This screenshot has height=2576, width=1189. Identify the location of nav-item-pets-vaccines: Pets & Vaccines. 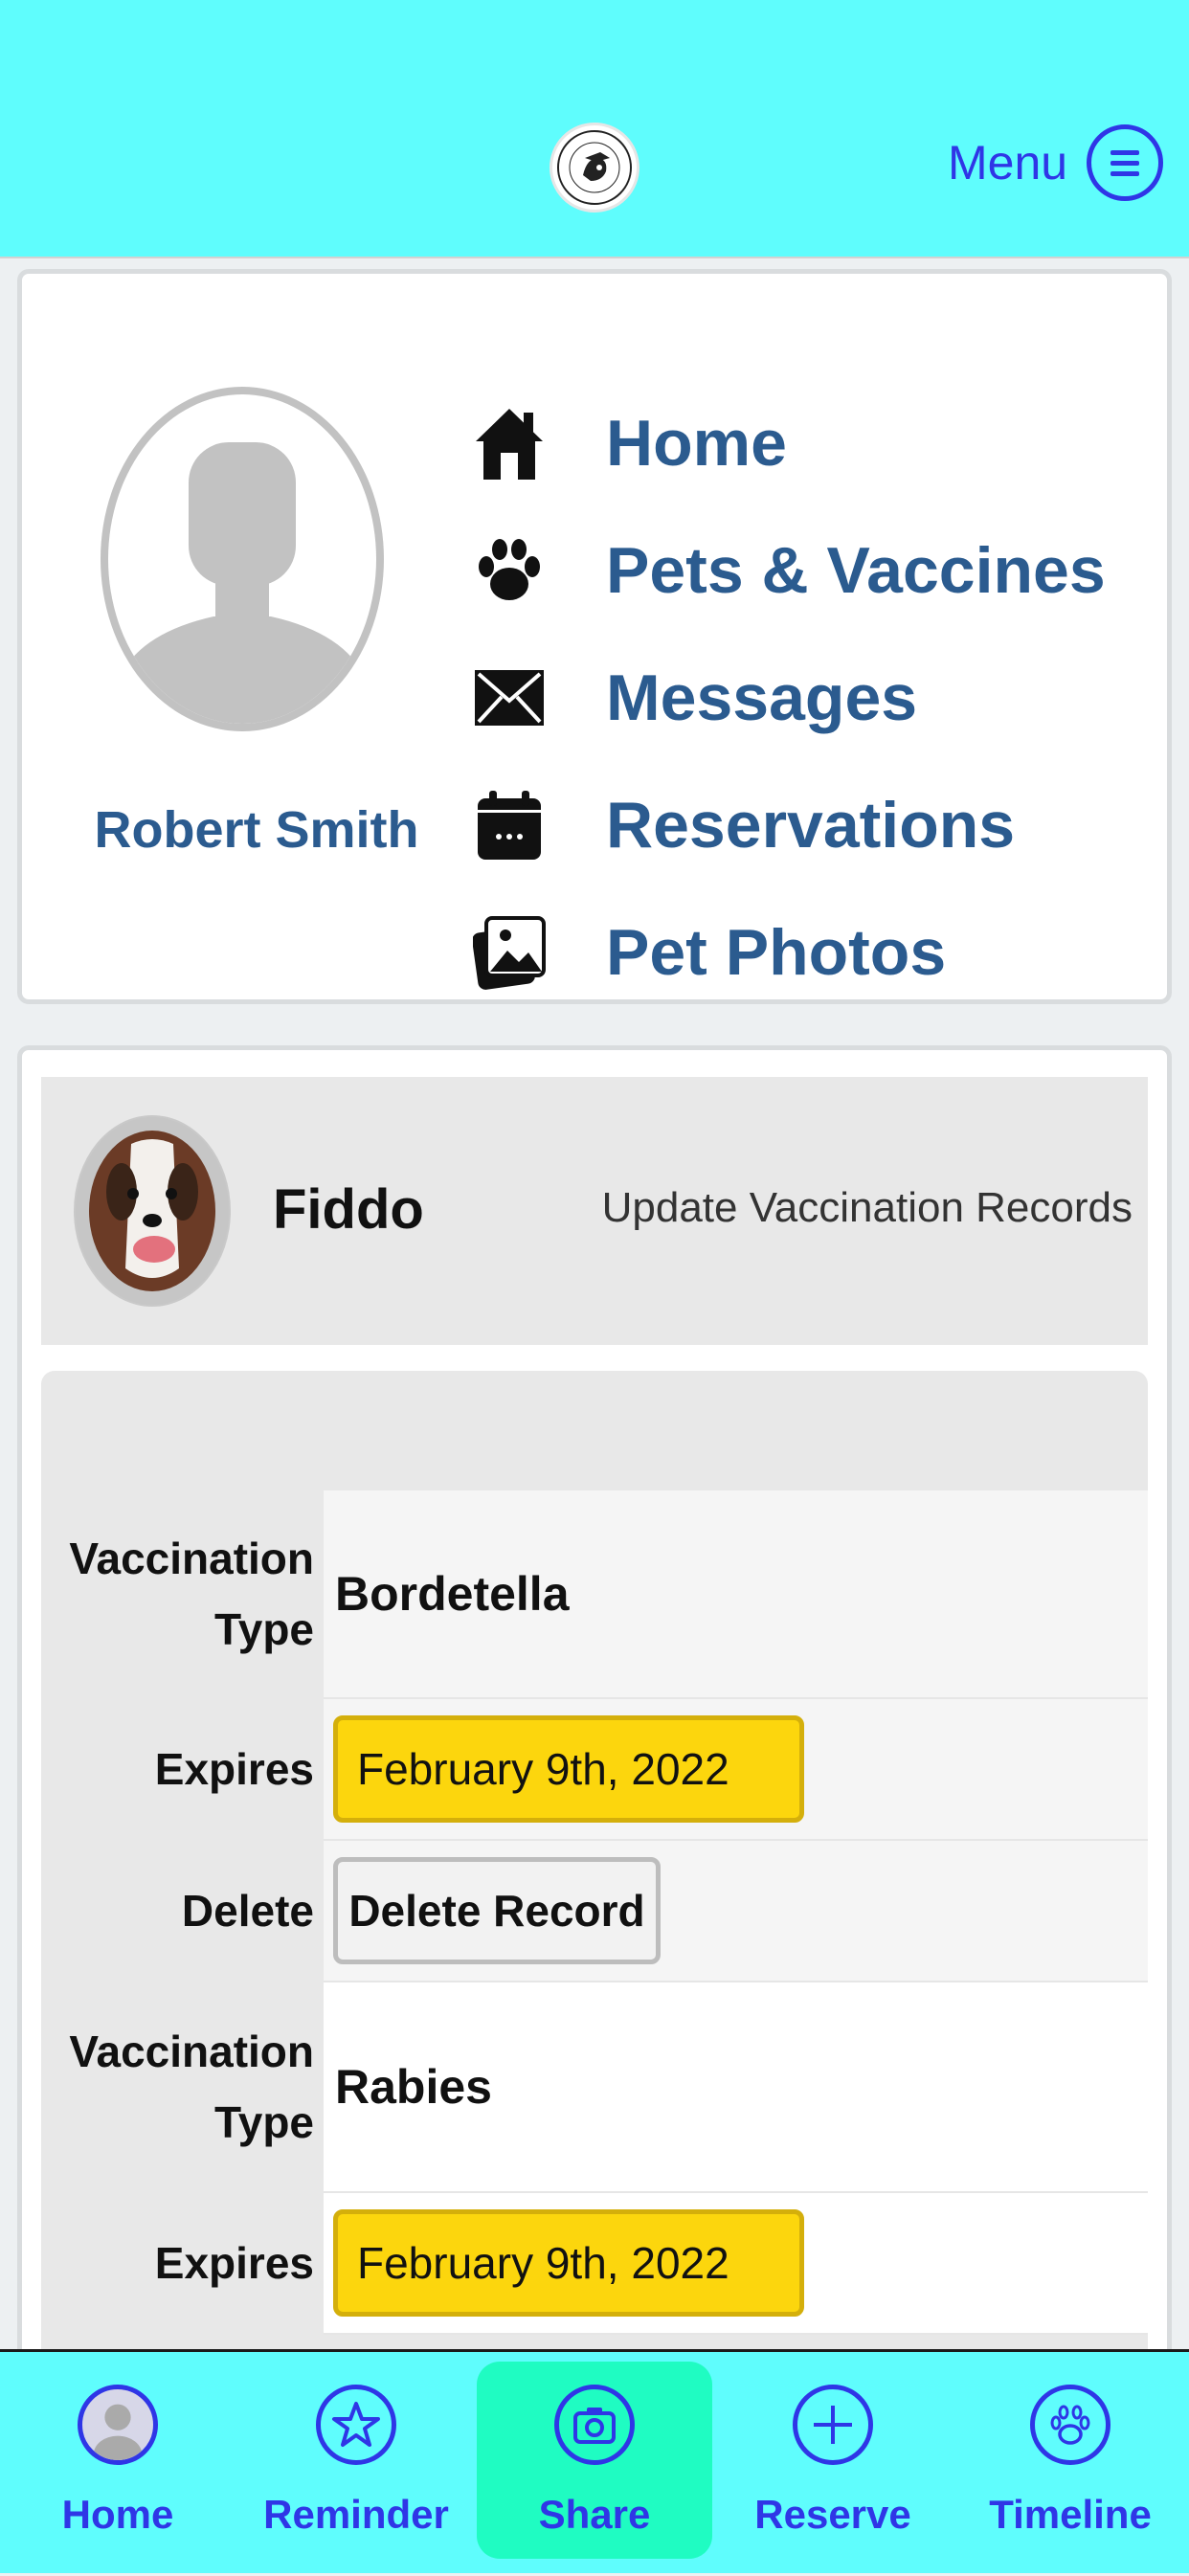
(789, 570).